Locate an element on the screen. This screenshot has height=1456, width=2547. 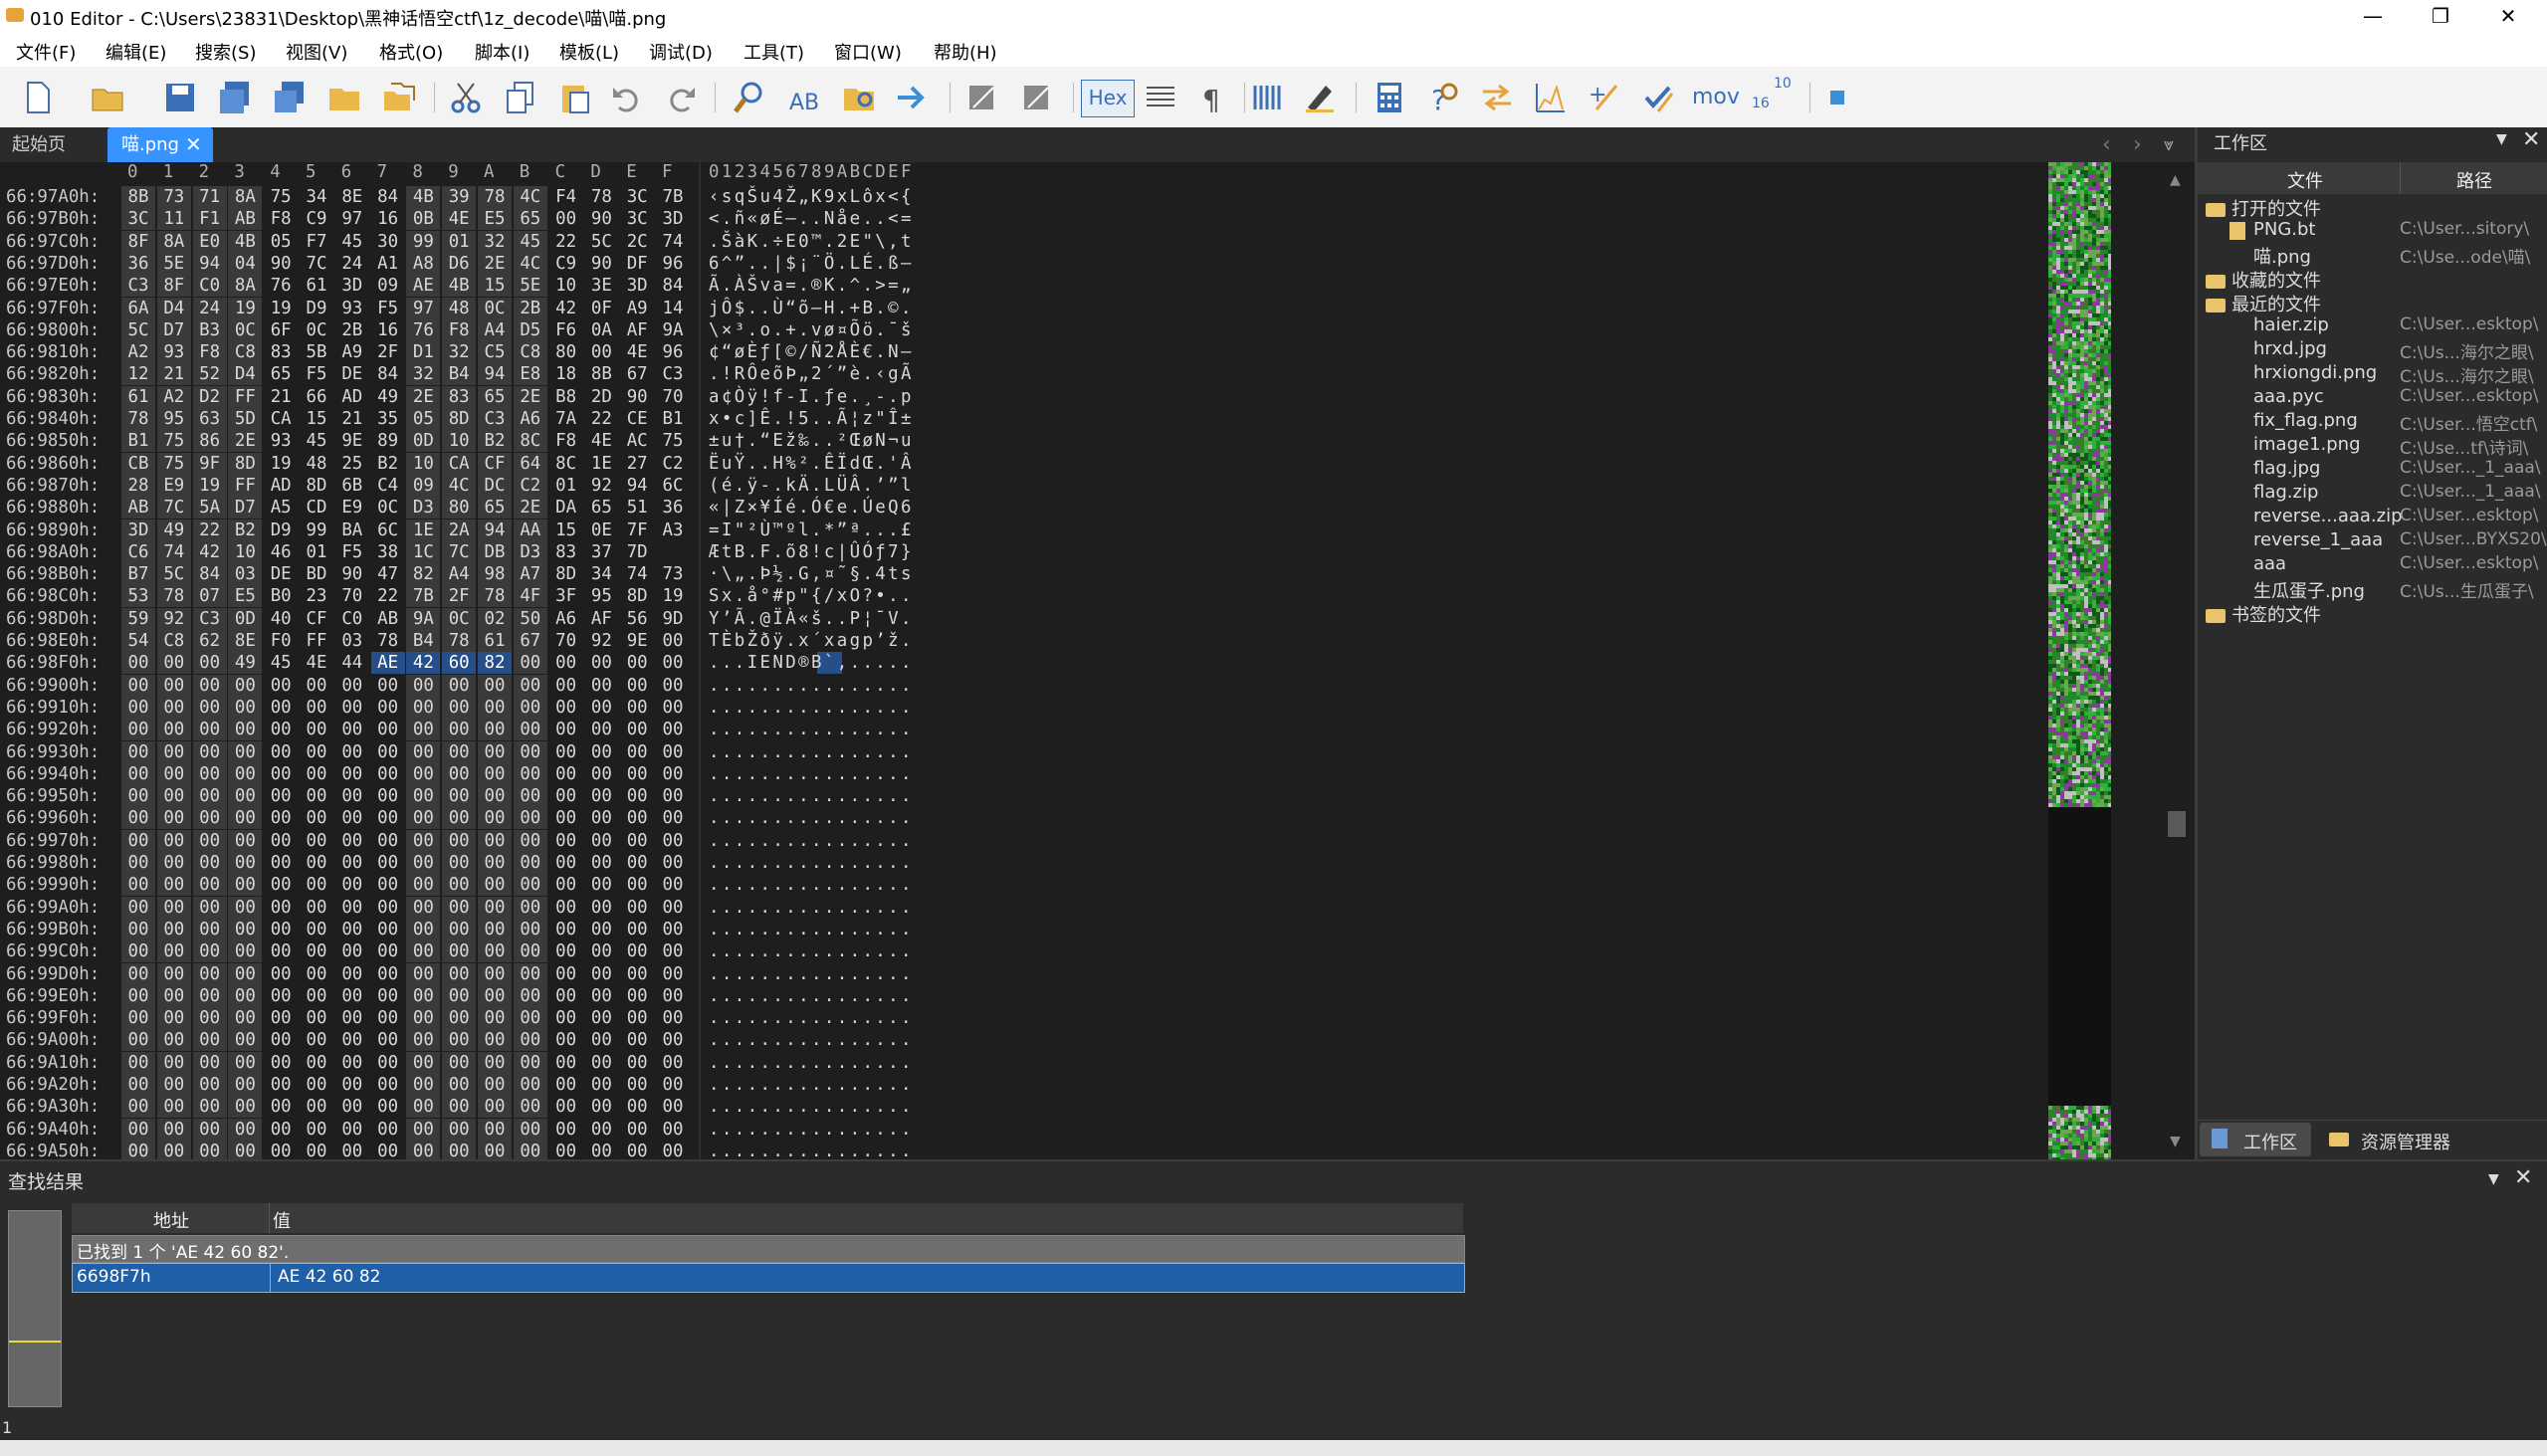
hex-byte: 3F is located at coordinates (566, 596).